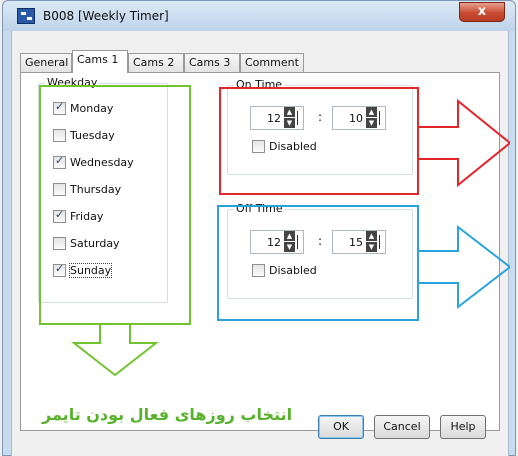  Describe the element at coordinates (46, 62) in the screenshot. I see `tab-general: General` at that location.